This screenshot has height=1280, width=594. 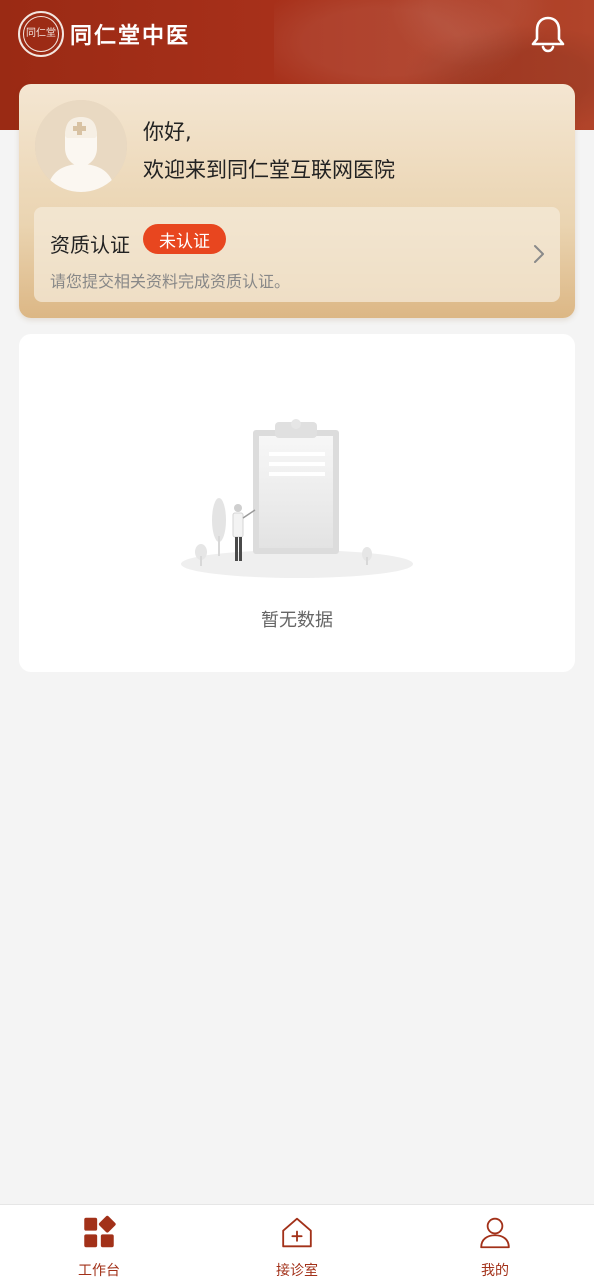 What do you see at coordinates (297, 620) in the screenshot?
I see `empty-state-text: 暂无数据` at bounding box center [297, 620].